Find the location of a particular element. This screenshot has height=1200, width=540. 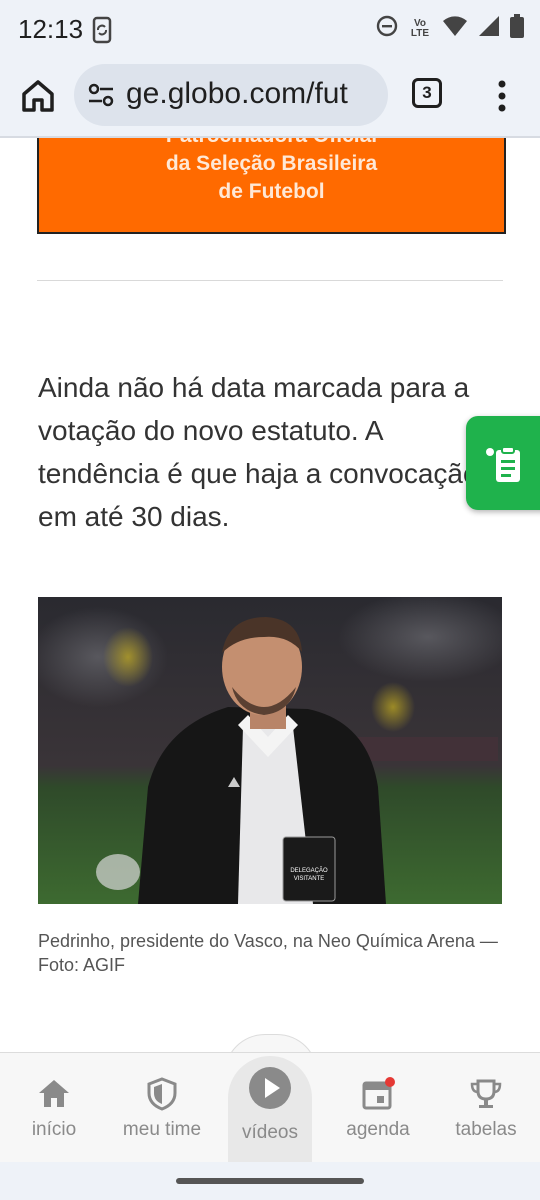

tune-icon is located at coordinates (101, 97).